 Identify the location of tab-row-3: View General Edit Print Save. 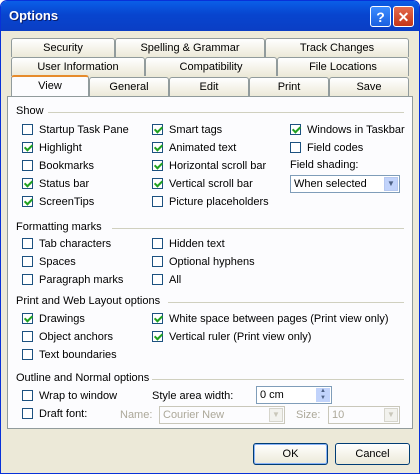
(210, 85).